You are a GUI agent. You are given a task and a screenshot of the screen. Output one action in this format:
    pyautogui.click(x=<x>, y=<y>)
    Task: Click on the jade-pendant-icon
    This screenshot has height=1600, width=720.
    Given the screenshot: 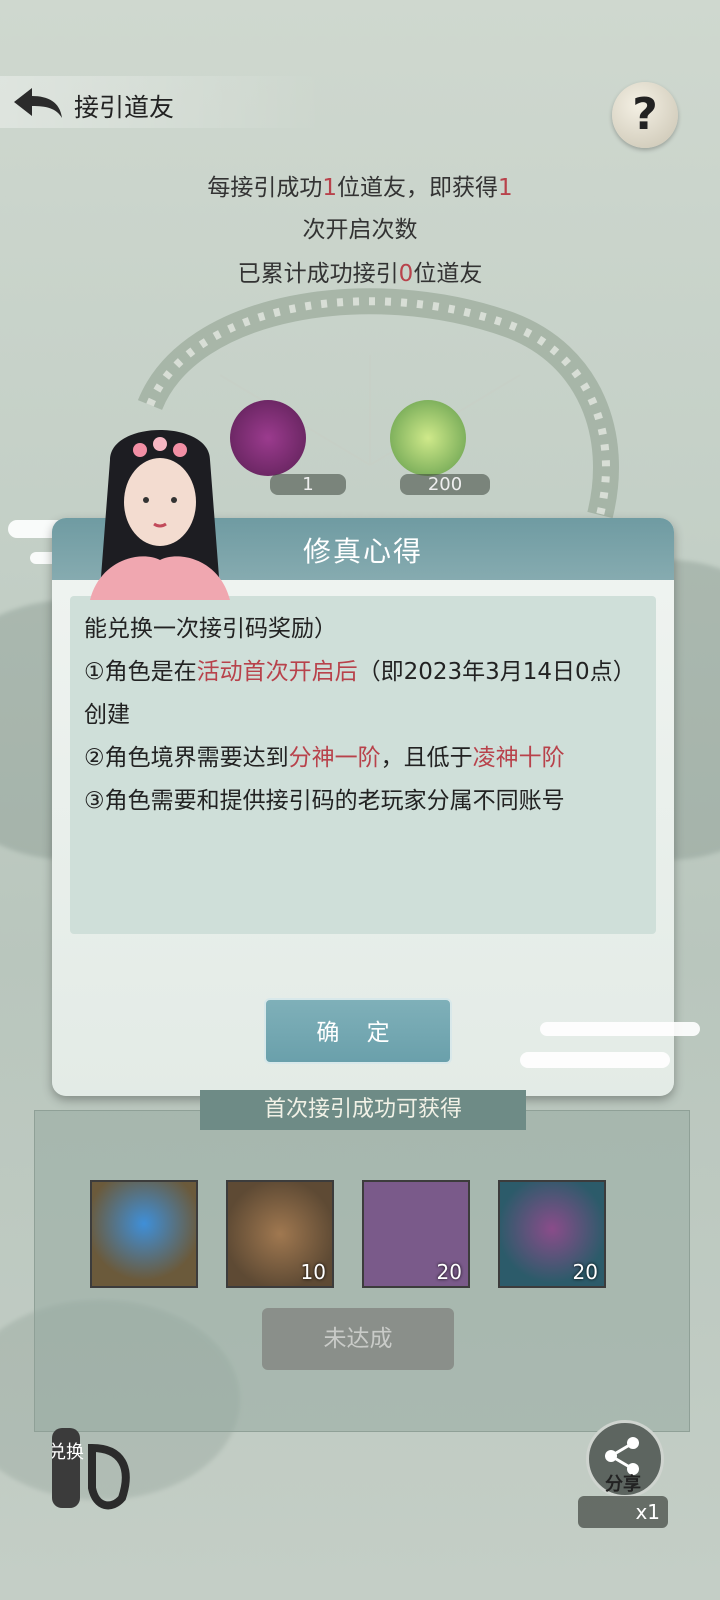 What is the action you would take?
    pyautogui.click(x=428, y=438)
    